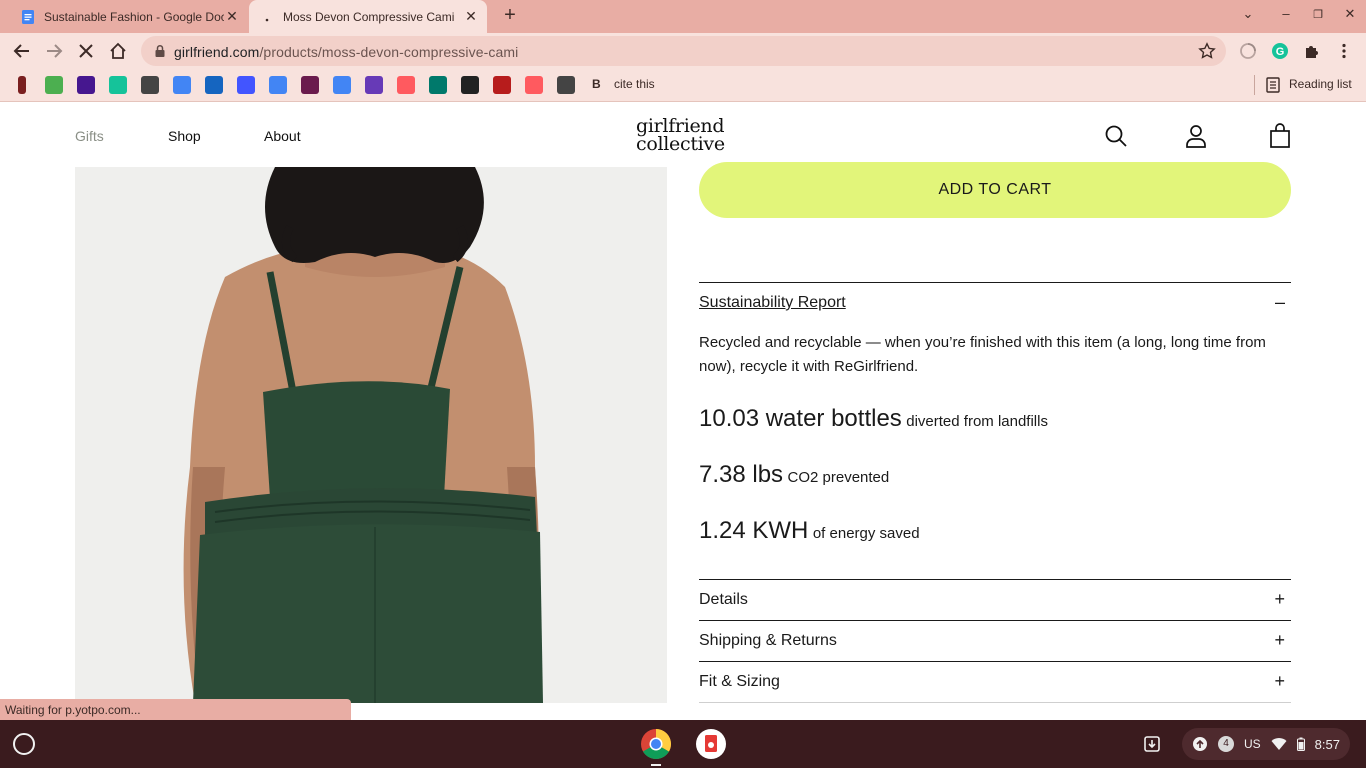  What do you see at coordinates (1350, 14) in the screenshot?
I see `close-window-icon: ✕` at bounding box center [1350, 14].